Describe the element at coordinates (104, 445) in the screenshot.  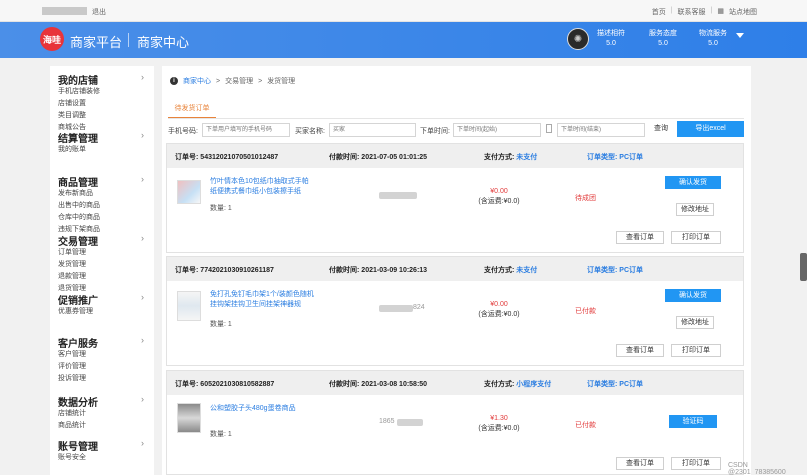
I see `sidebar-section-title: 账号管理` at that location.